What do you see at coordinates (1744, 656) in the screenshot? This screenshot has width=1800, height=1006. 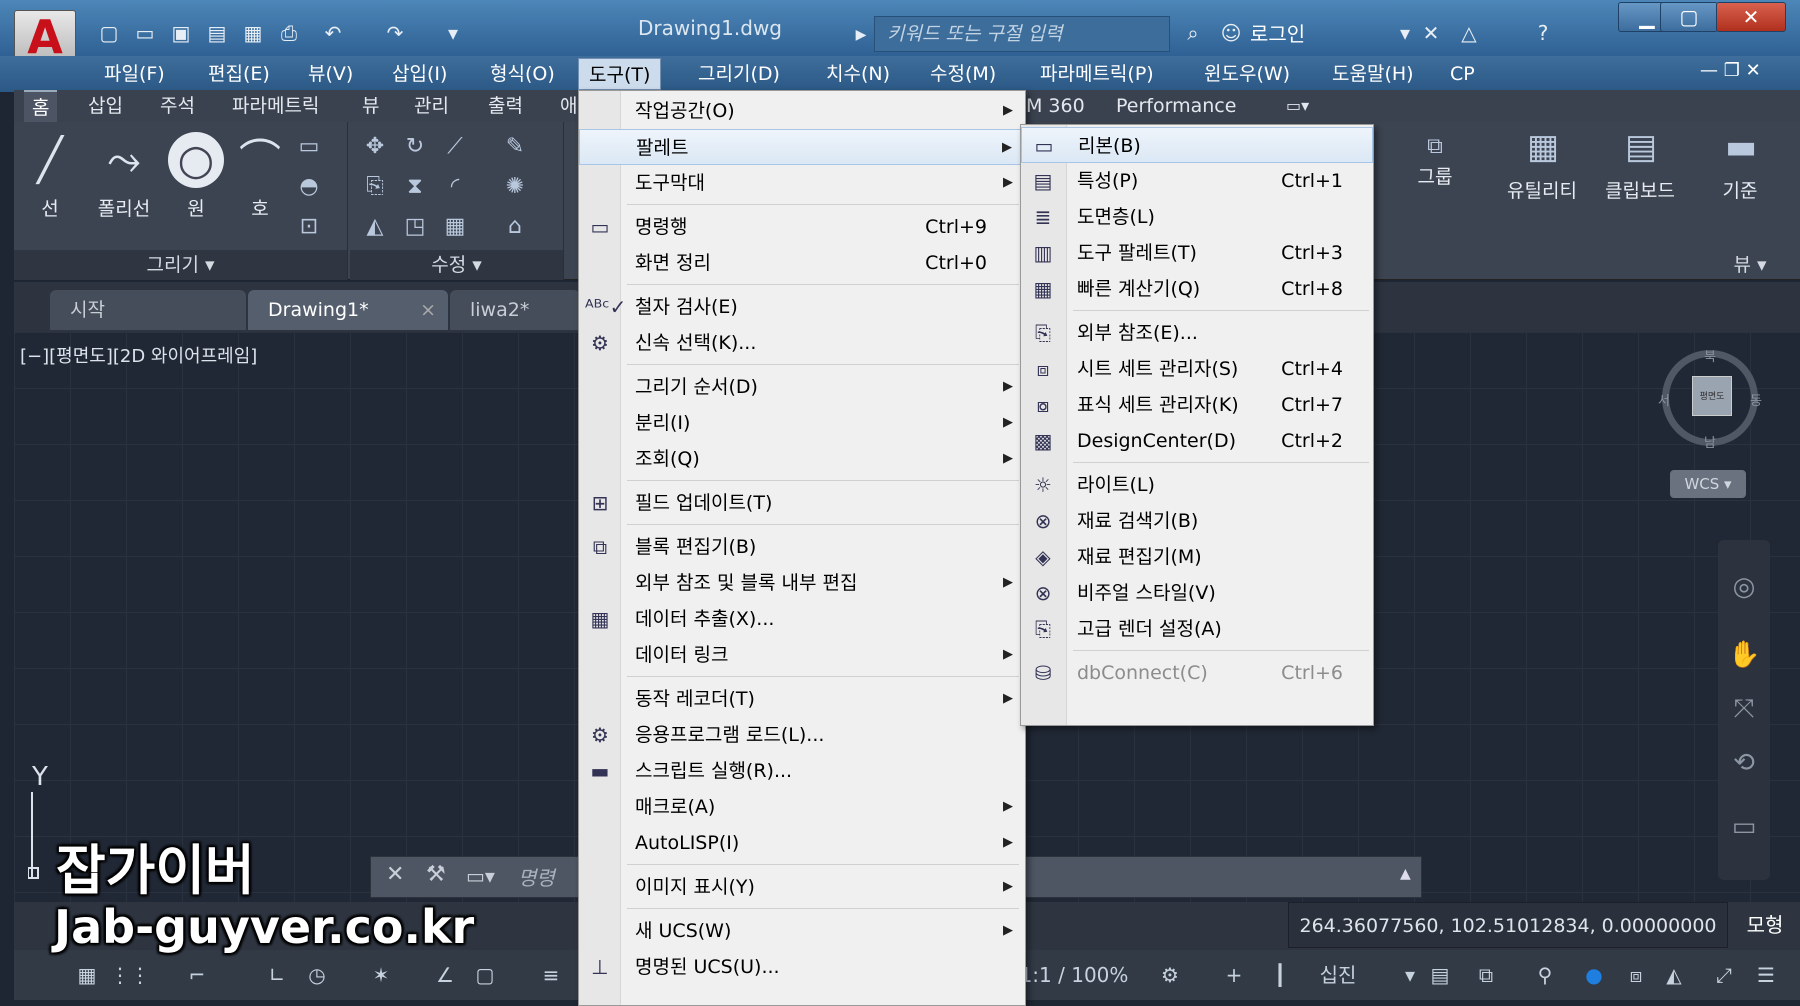 I see `pan-icon: ✋` at bounding box center [1744, 656].